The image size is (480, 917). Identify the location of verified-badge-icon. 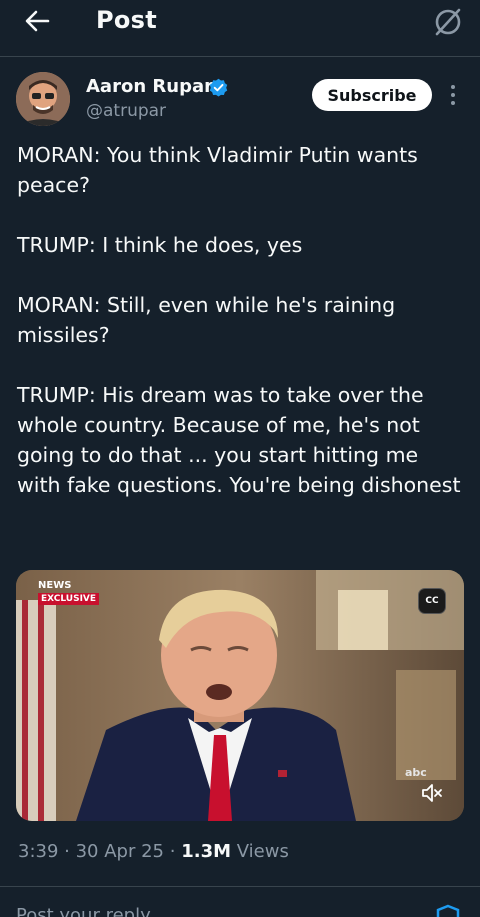
(218, 87).